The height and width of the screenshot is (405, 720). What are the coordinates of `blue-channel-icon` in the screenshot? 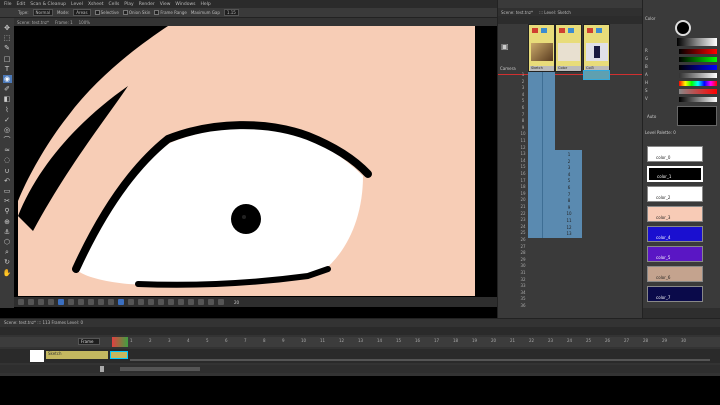 It's located at (181, 302).